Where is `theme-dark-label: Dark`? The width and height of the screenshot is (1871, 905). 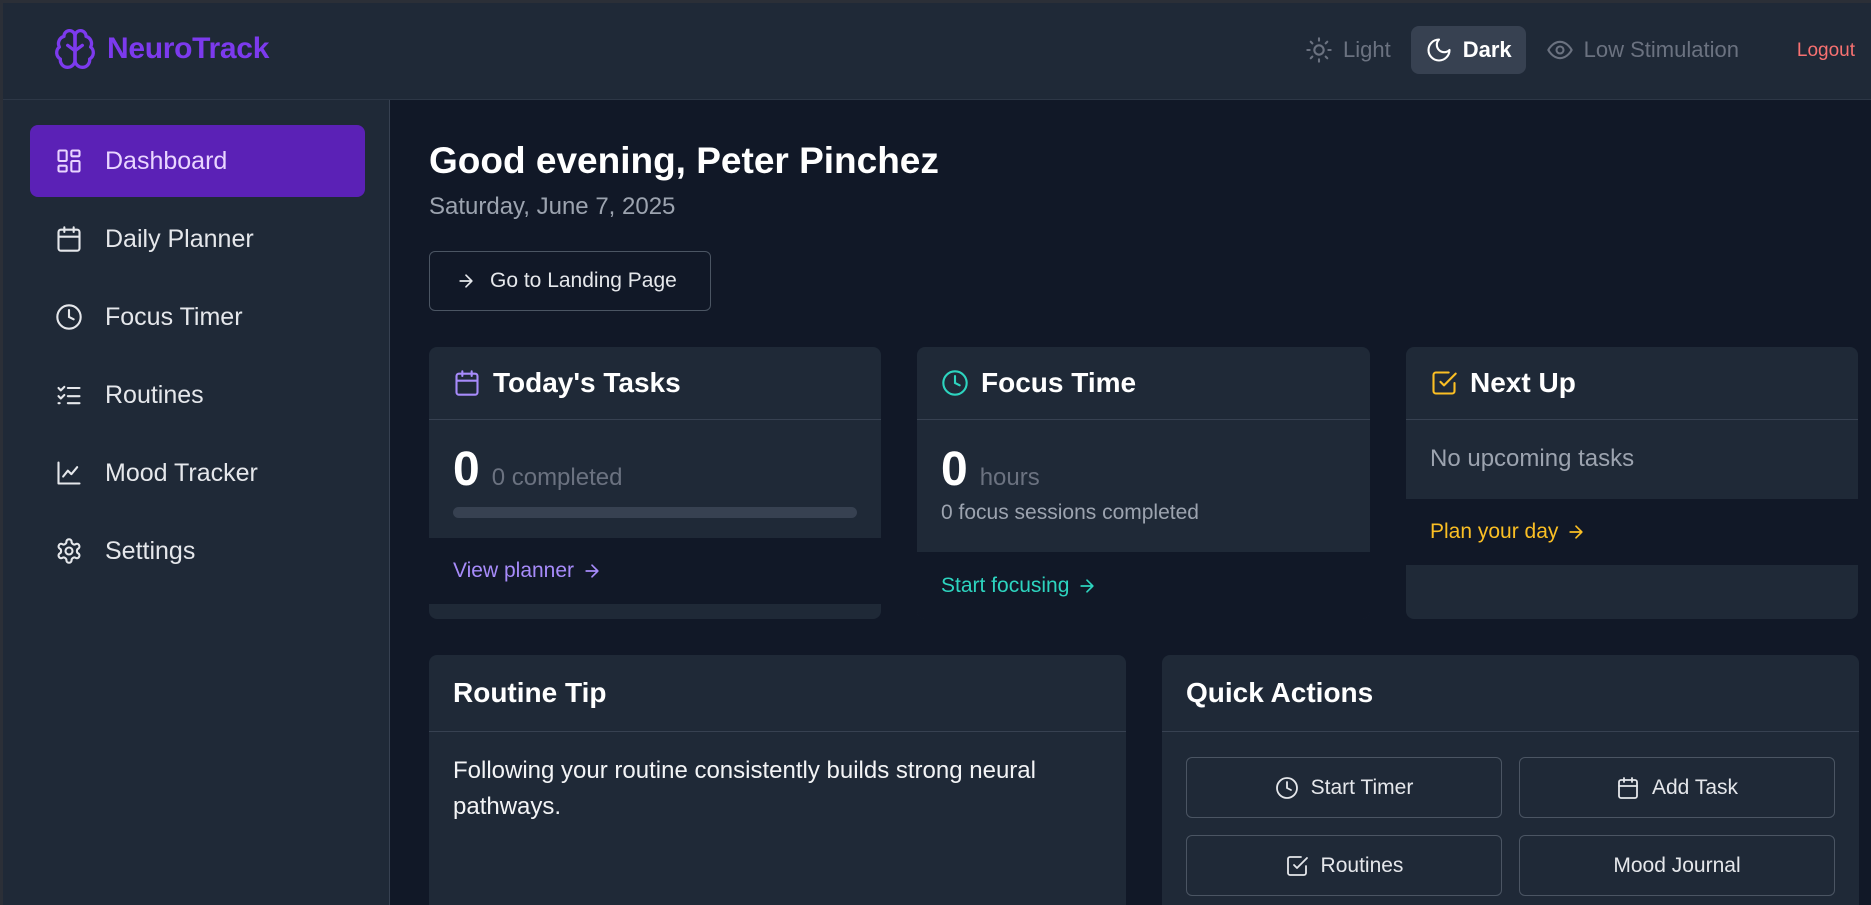 theme-dark-label: Dark is located at coordinates (1487, 49).